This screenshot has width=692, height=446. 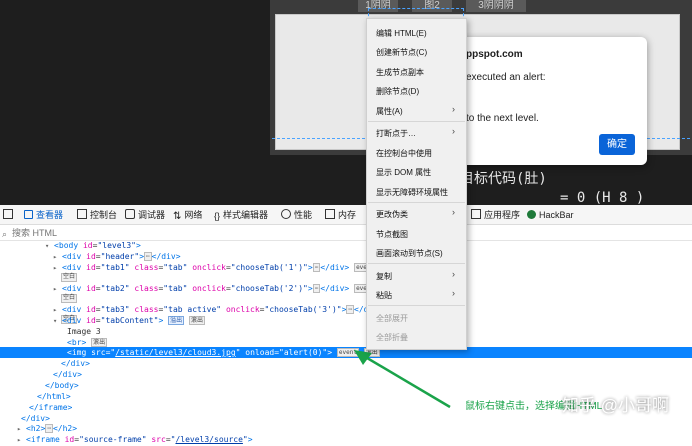 I want to click on performance-icon, so click(x=286, y=214).